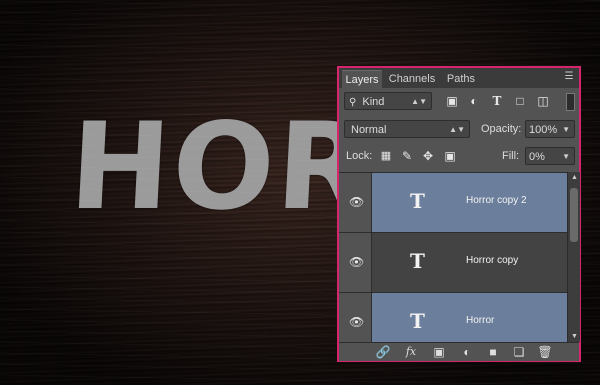  I want to click on type-filter-icon: T, so click(497, 101).